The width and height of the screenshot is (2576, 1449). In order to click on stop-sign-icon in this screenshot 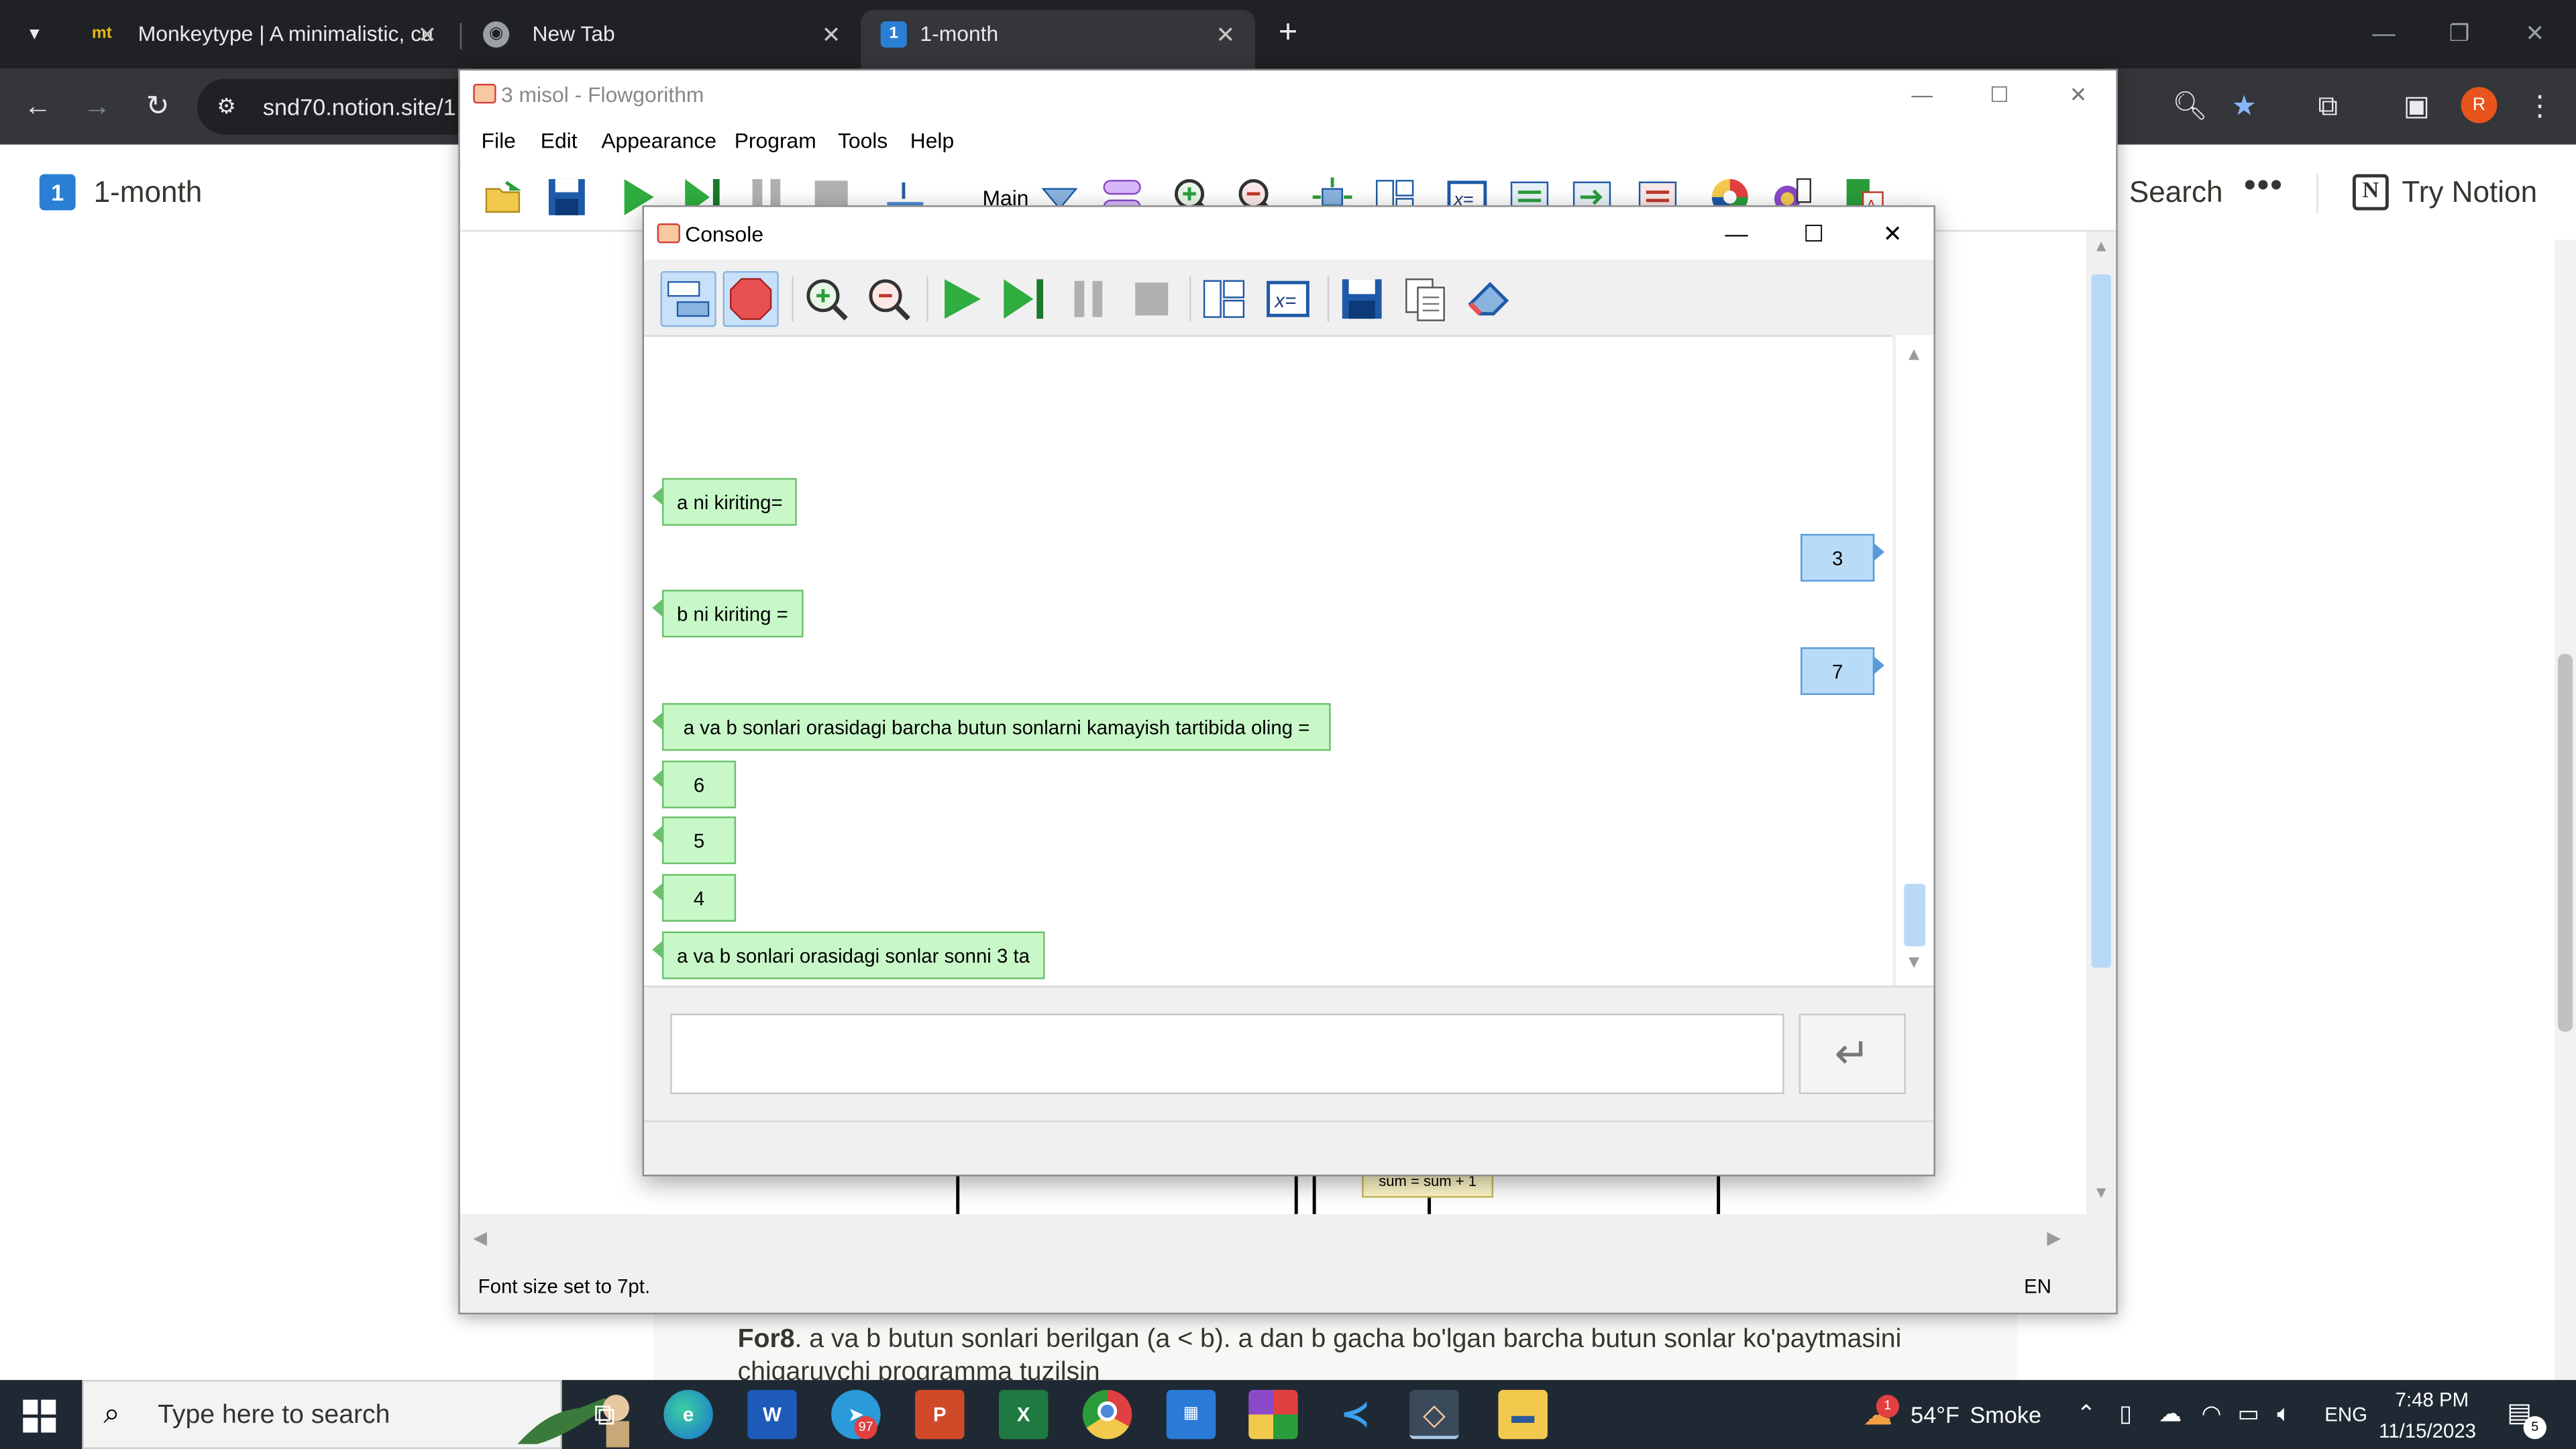, I will do `click(750, 299)`.